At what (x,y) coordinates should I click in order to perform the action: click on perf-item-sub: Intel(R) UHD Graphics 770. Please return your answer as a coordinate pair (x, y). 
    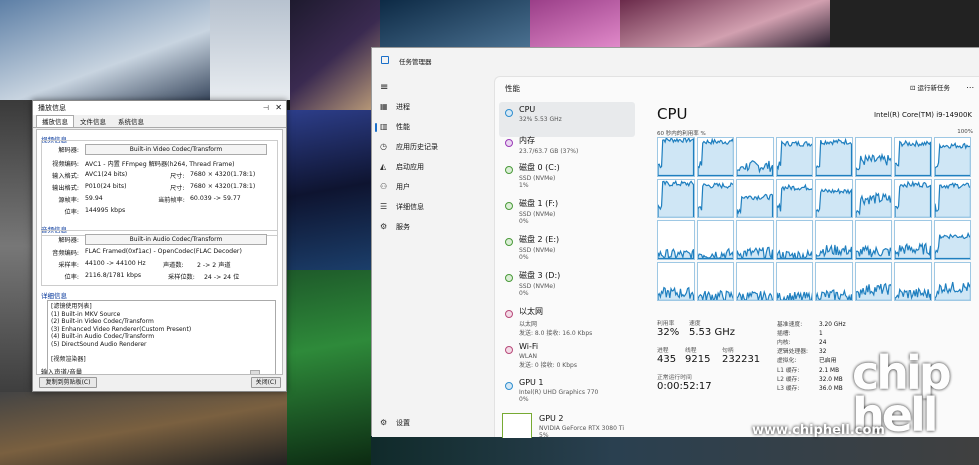
    Looking at the image, I should click on (559, 392).